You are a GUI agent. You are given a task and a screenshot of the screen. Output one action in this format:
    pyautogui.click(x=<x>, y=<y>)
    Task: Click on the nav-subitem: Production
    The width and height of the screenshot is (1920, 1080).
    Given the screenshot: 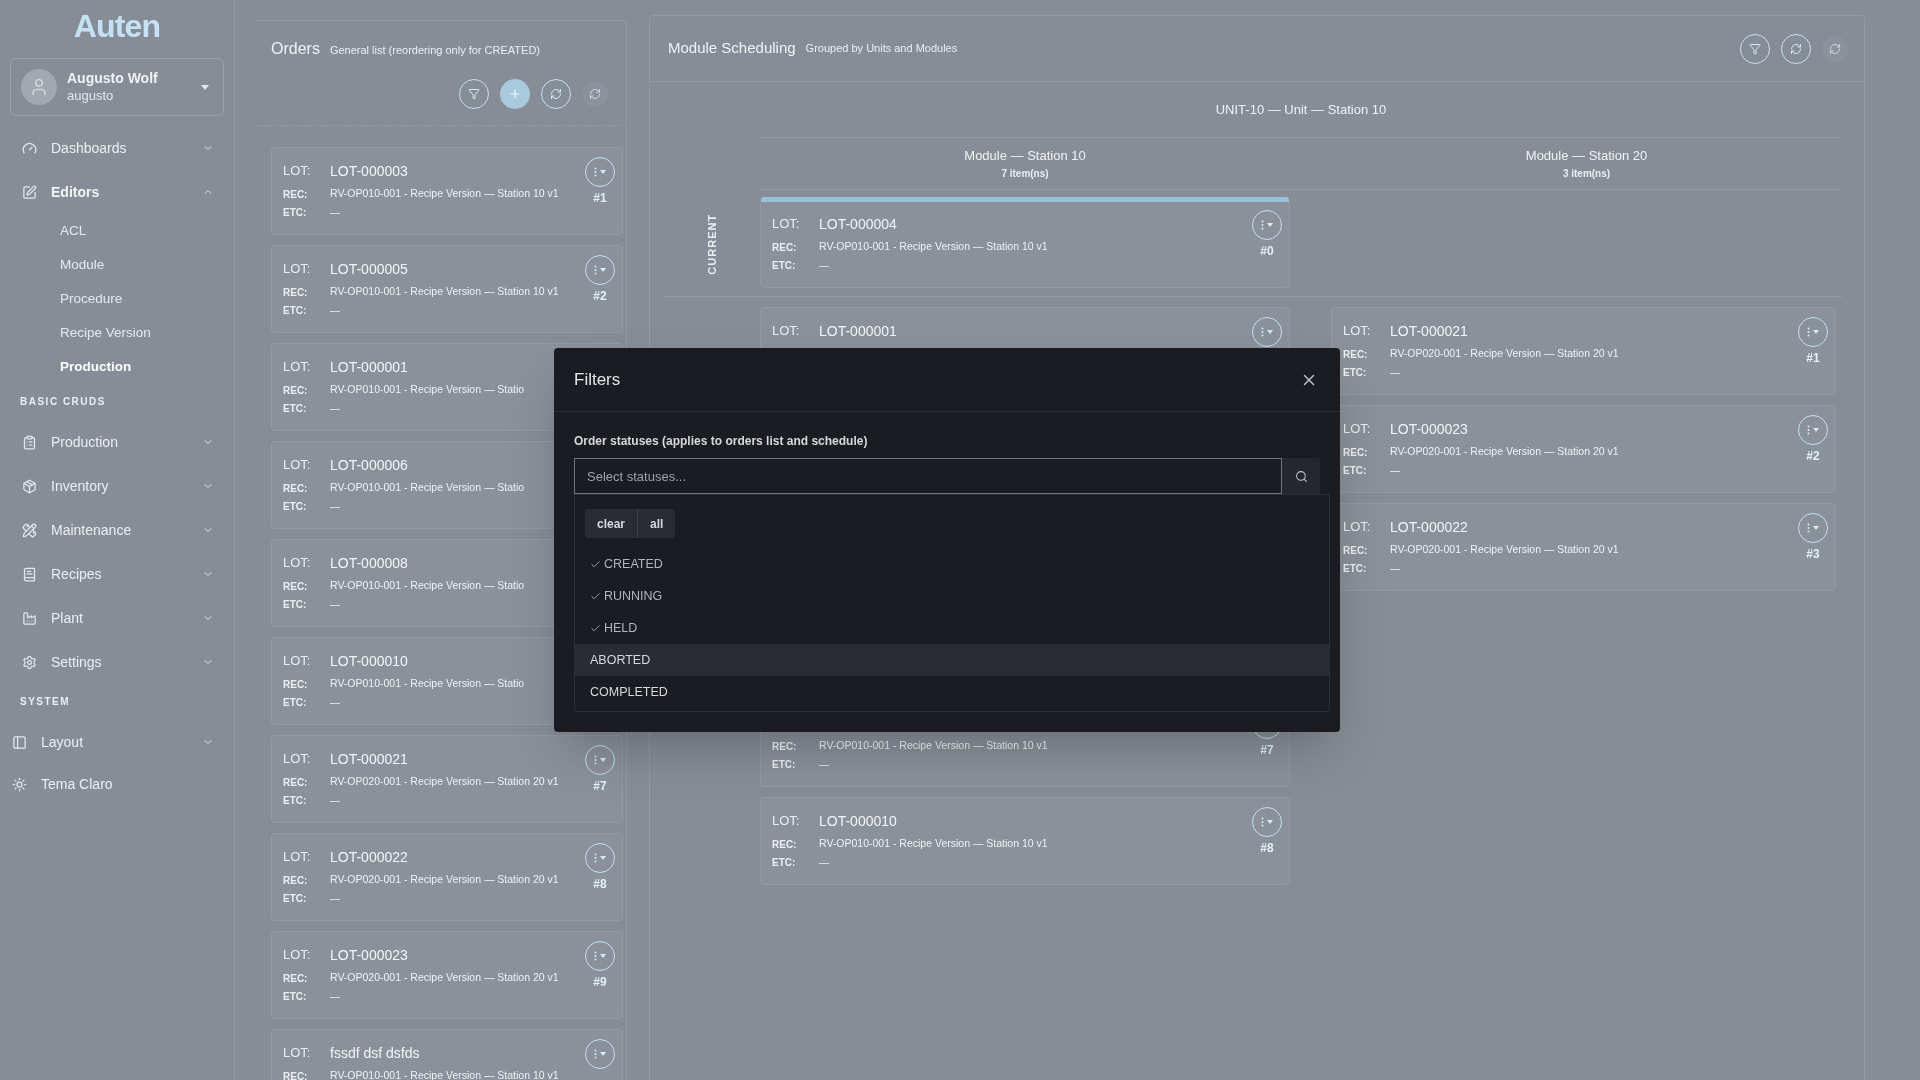 What is the action you would take?
    pyautogui.click(x=117, y=367)
    